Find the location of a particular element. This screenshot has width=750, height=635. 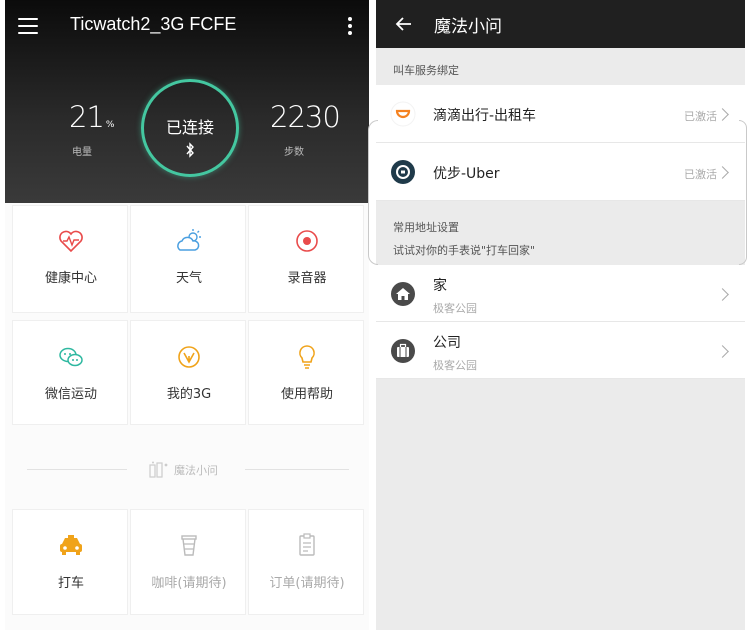

app-label: 使用帮助 is located at coordinates (306, 394).